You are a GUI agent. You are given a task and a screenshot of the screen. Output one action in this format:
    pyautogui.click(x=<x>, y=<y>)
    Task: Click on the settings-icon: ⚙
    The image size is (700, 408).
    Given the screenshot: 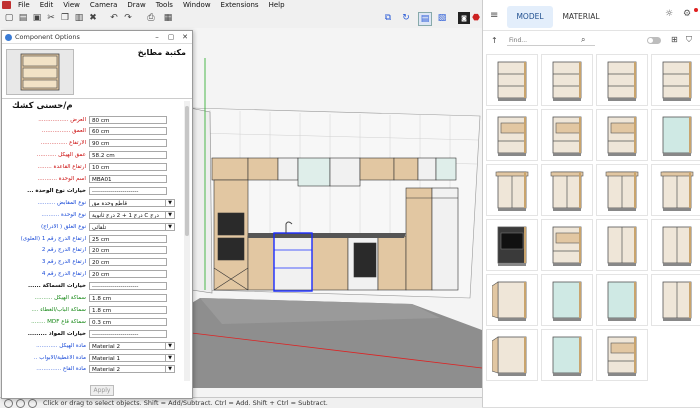 What is the action you would take?
    pyautogui.click(x=687, y=14)
    